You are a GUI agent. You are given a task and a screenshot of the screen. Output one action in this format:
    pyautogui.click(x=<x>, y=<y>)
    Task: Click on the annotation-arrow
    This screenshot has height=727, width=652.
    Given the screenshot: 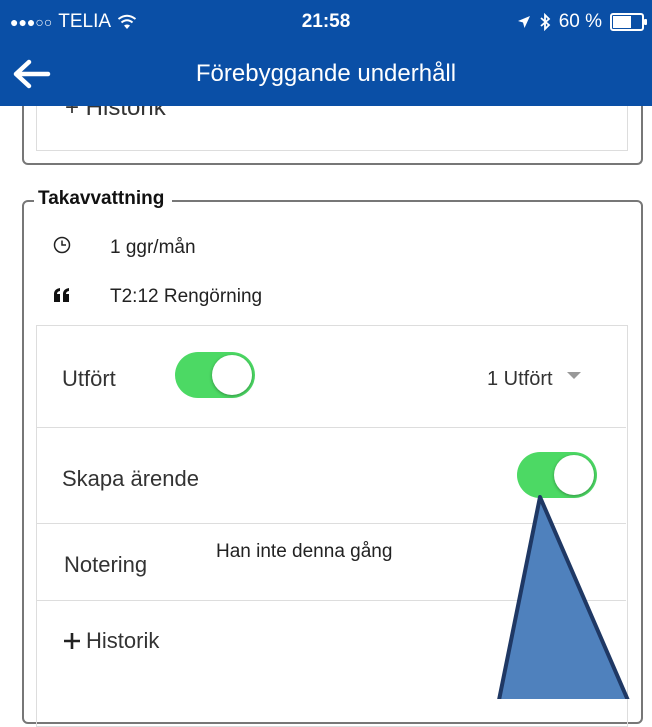 What is the action you would take?
    pyautogui.click(x=563, y=597)
    